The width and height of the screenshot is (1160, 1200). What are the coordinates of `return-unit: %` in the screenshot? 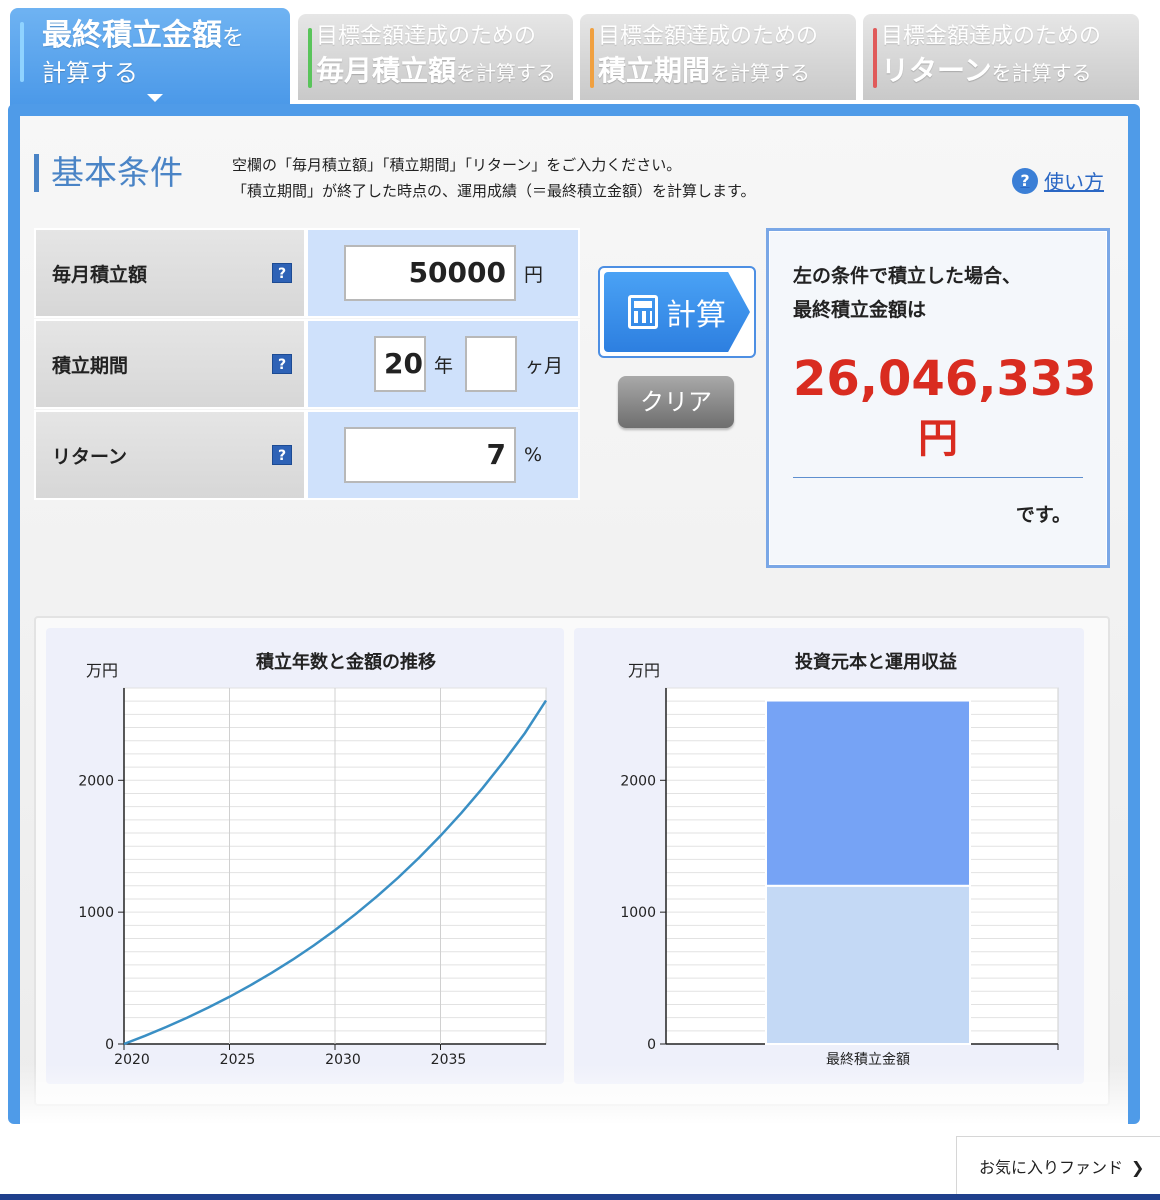 It's located at (533, 455).